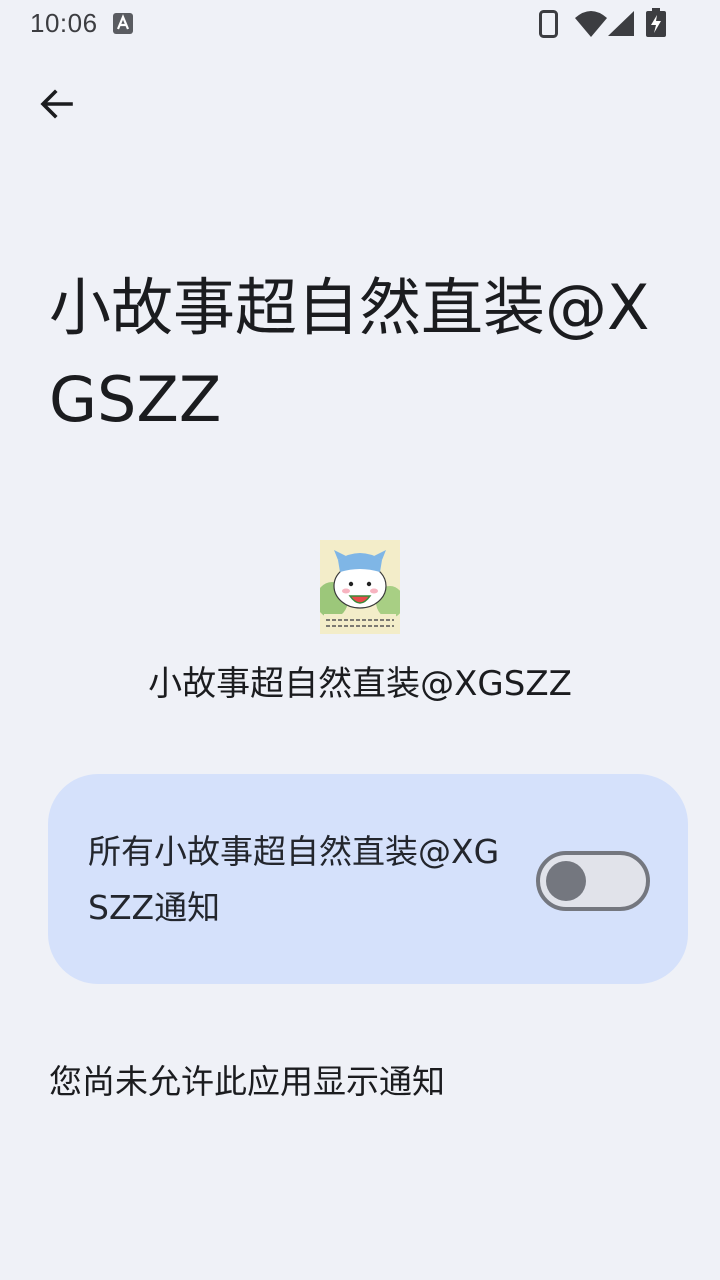 The width and height of the screenshot is (720, 1280). Describe the element at coordinates (621, 23) in the screenshot. I see `signal-icon` at that location.